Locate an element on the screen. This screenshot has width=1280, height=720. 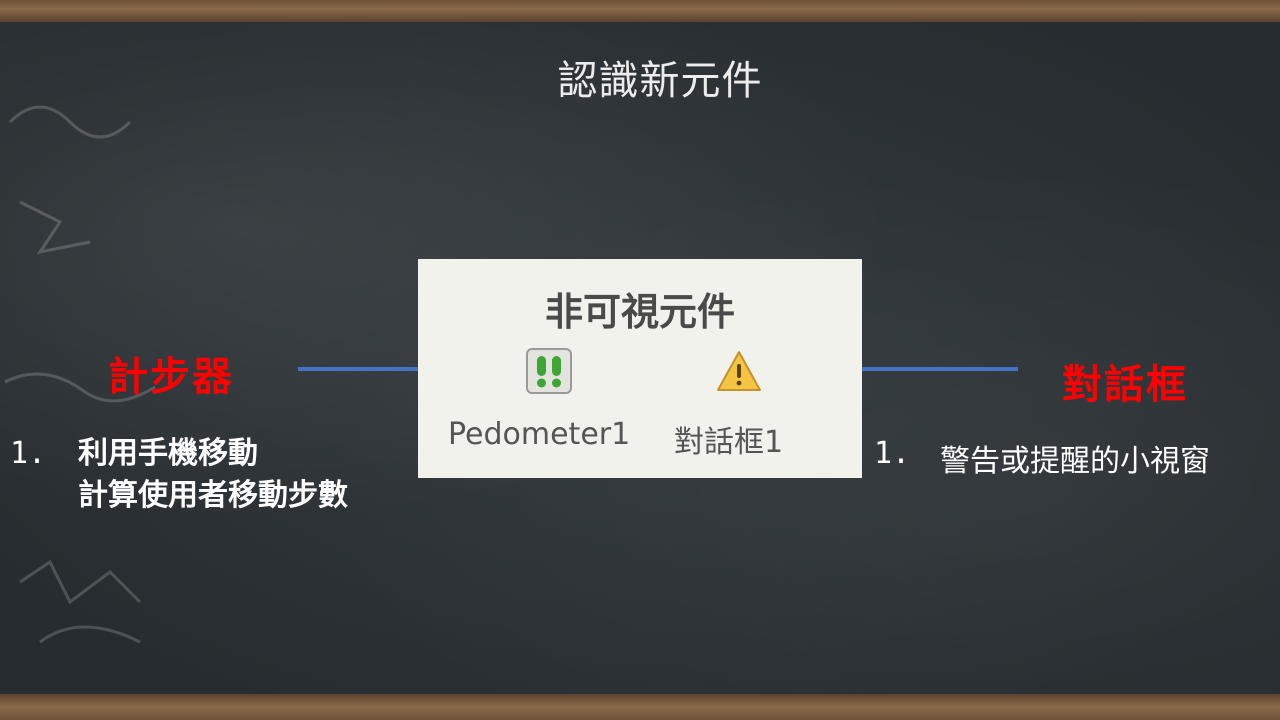
pedometer-footprints-icon is located at coordinates (549, 371).